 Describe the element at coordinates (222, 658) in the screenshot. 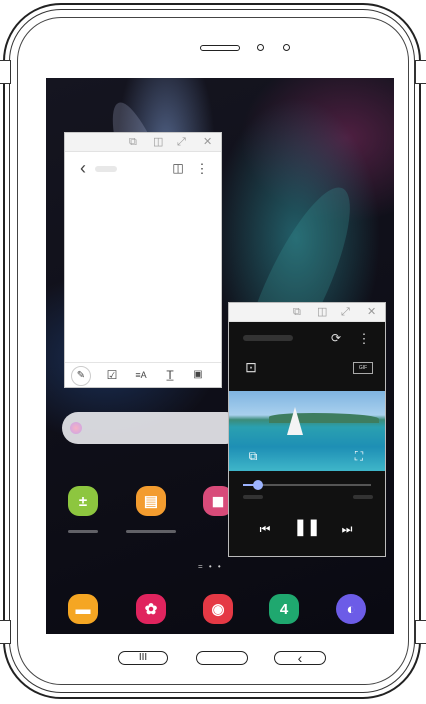

I see `home-button` at that location.